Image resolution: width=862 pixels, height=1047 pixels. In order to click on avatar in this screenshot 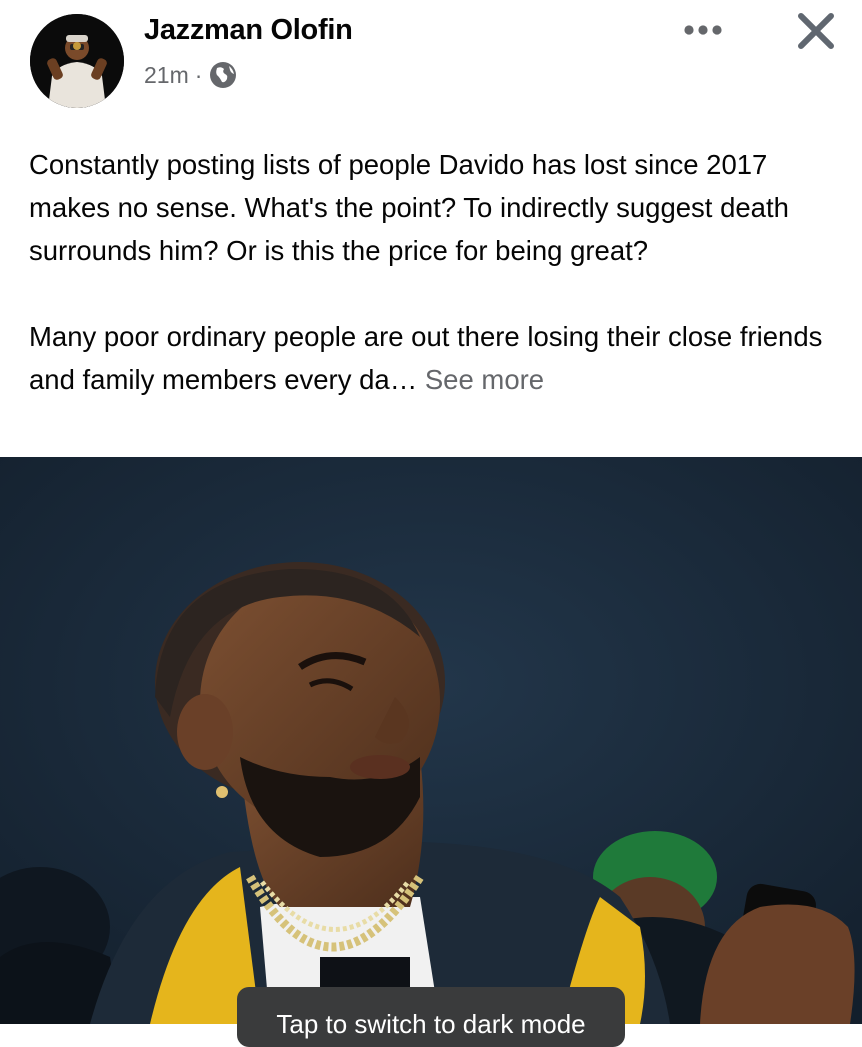, I will do `click(77, 61)`.